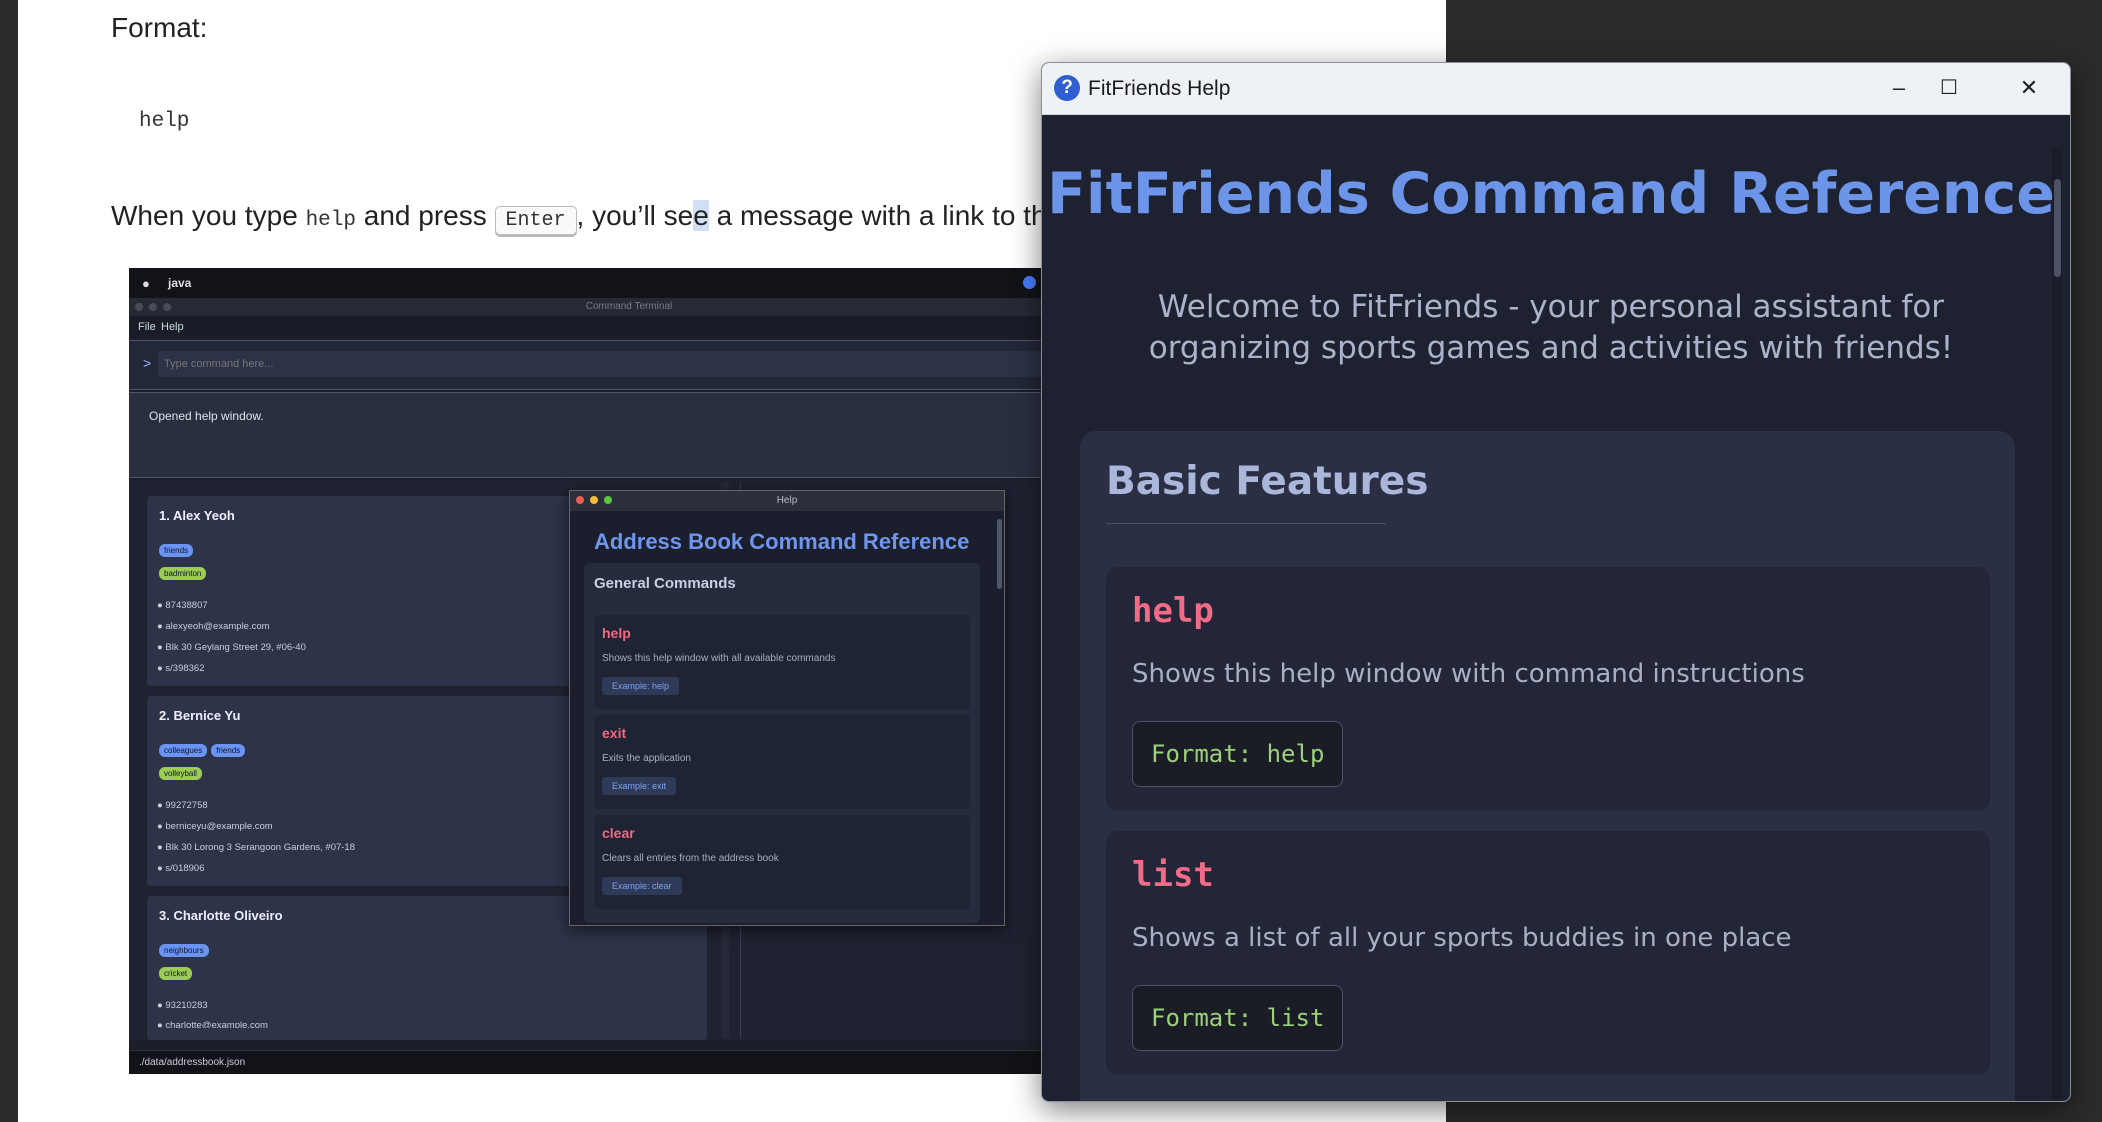 The image size is (2102, 1122). I want to click on person-postal: ● s/398362, so click(181, 668).